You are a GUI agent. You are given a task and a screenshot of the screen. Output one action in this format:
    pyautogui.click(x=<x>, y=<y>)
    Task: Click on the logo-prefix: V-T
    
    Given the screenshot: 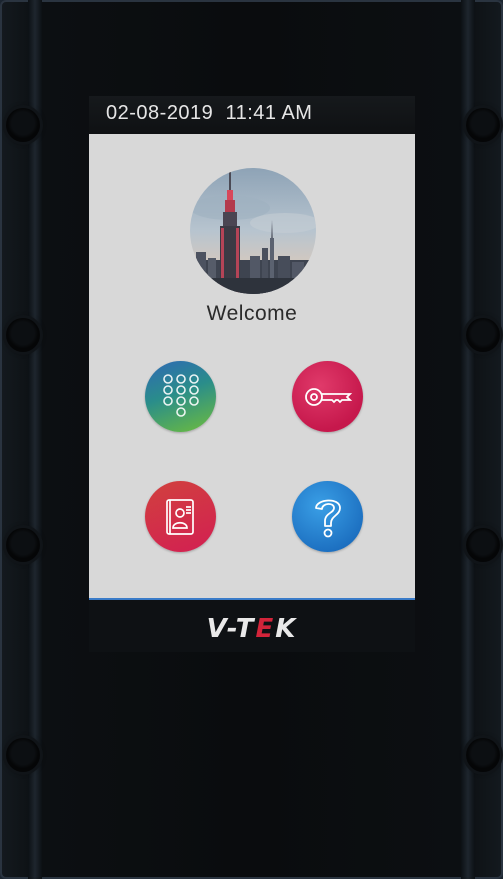 What is the action you would take?
    pyautogui.click(x=231, y=629)
    